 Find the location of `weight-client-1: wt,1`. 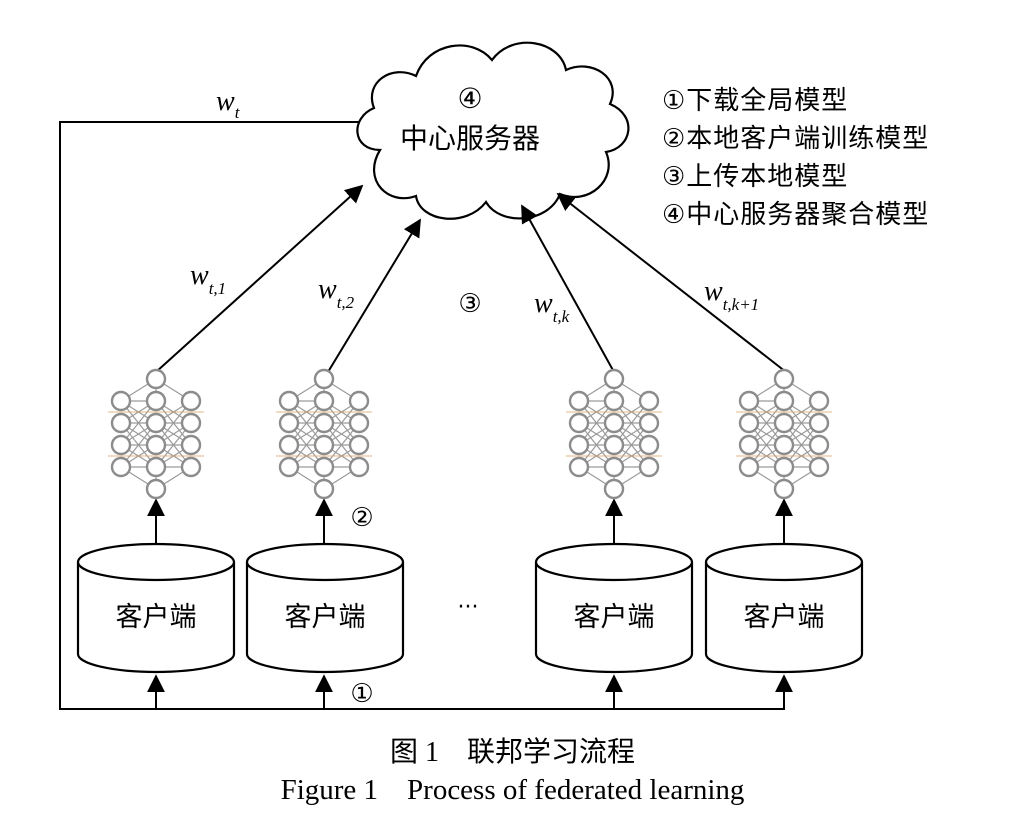

weight-client-1: wt,1 is located at coordinates (208, 279).